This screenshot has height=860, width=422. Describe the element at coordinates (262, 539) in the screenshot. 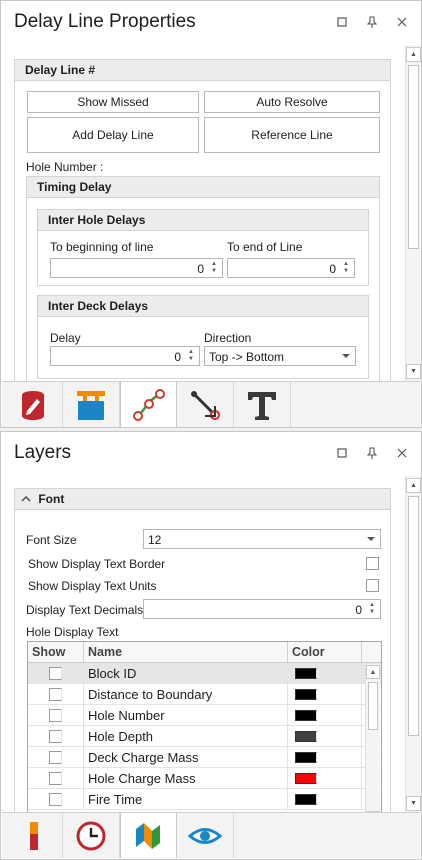

I see `font-size-dropdown: 12` at that location.